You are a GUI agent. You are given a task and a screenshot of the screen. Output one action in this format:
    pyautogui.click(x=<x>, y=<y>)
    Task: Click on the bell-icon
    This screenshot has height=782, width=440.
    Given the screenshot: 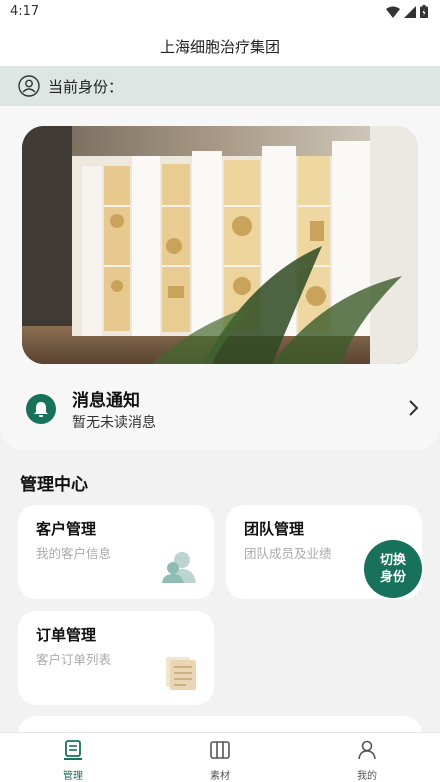 What is the action you would take?
    pyautogui.click(x=41, y=409)
    